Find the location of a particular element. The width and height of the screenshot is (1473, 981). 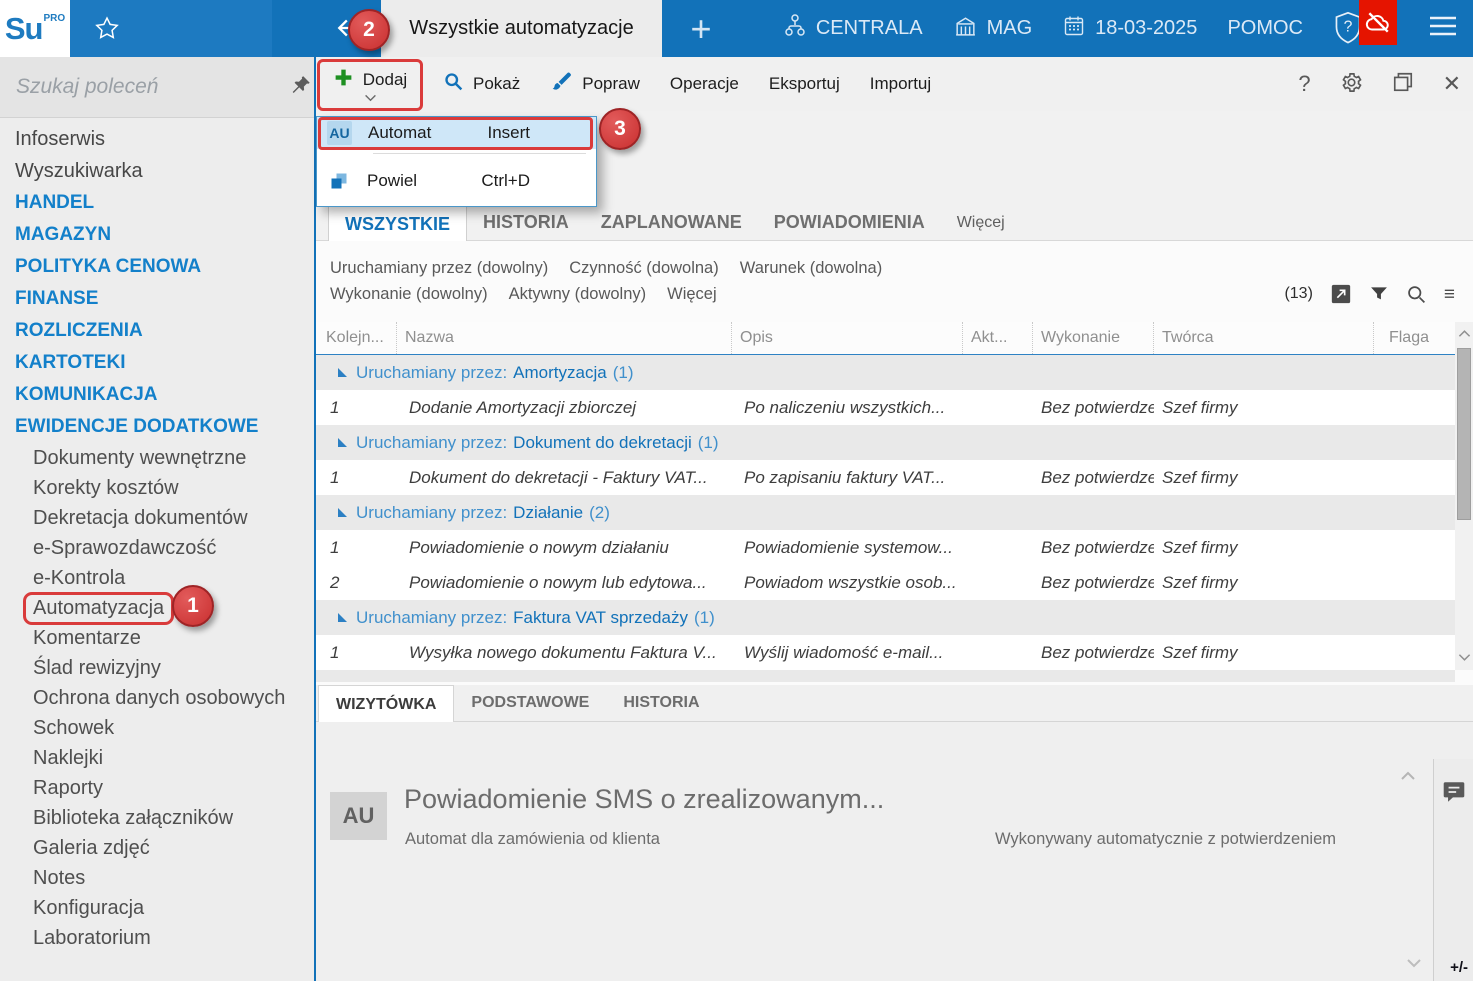

filter-execution: Wykonanie (dowolny) is located at coordinates (409, 294).